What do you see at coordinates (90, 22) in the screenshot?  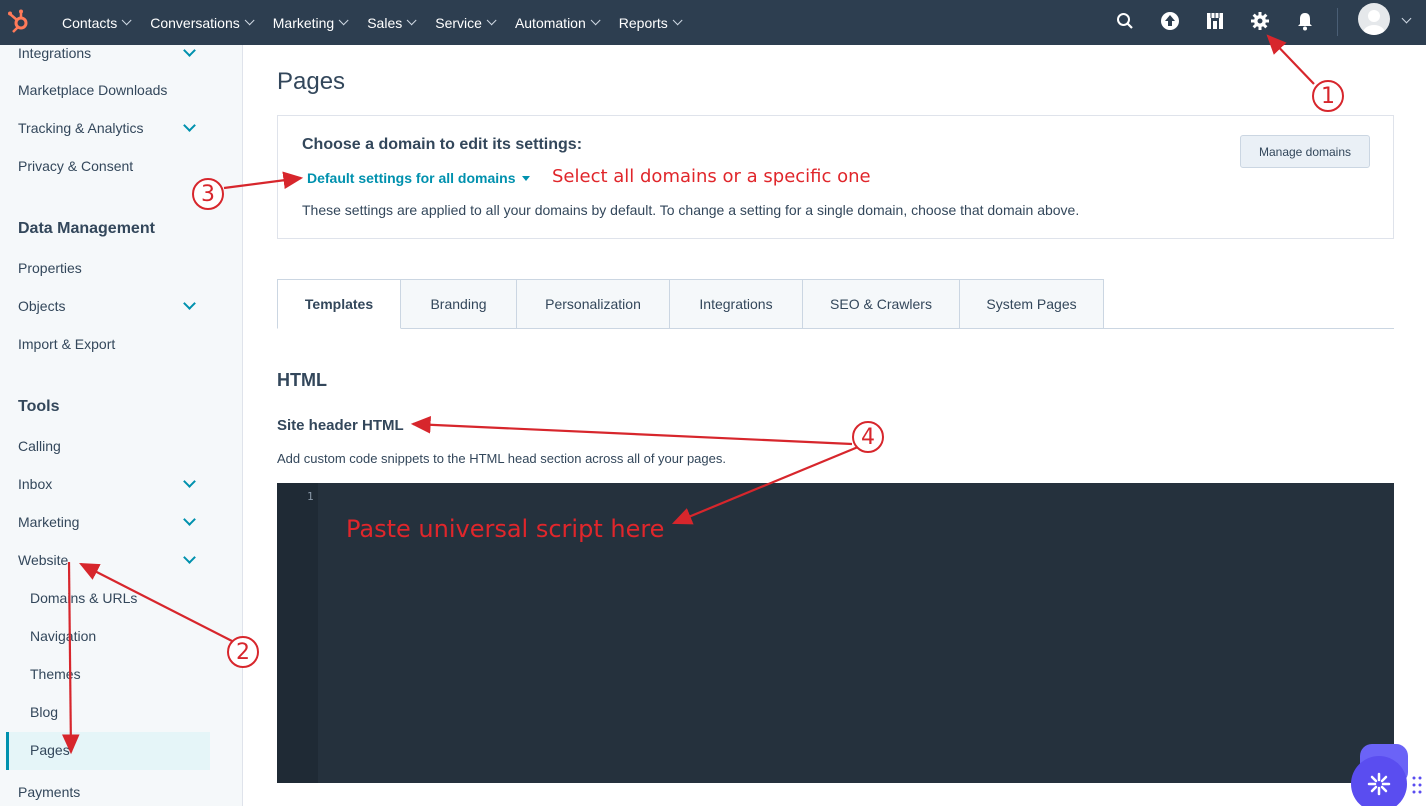 I see `nav-contacts-label: Contacts` at bounding box center [90, 22].